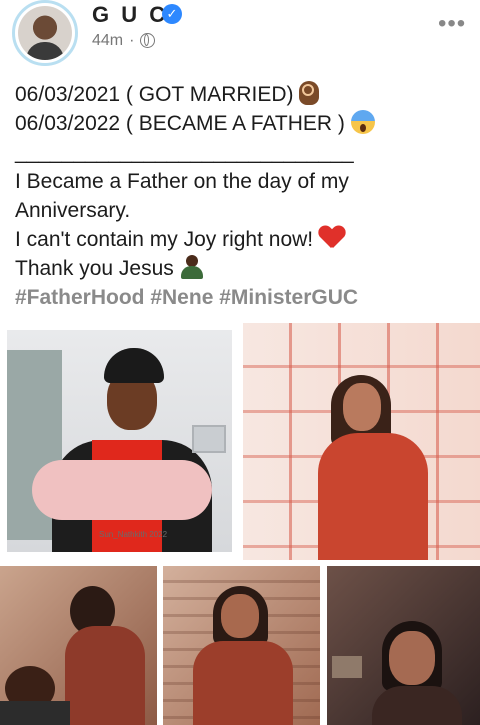 This screenshot has width=480, height=725. Describe the element at coordinates (73, 210) in the screenshot. I see `post-line-4: Anniversary.` at that location.